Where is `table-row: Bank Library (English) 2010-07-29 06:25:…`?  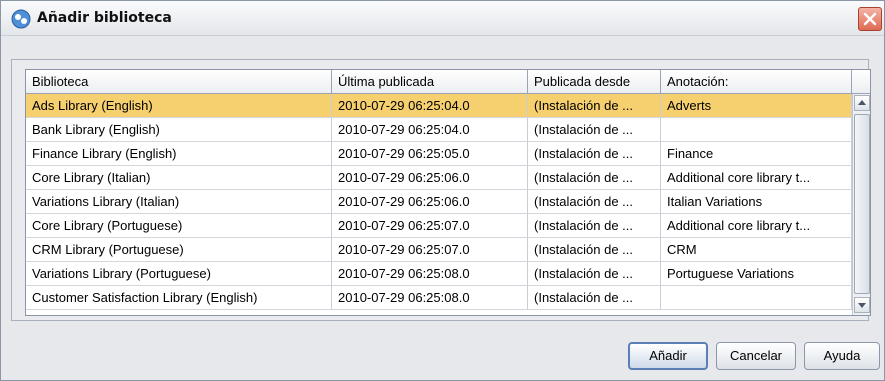 table-row: Bank Library (English) 2010-07-29 06:25:… is located at coordinates (439, 130).